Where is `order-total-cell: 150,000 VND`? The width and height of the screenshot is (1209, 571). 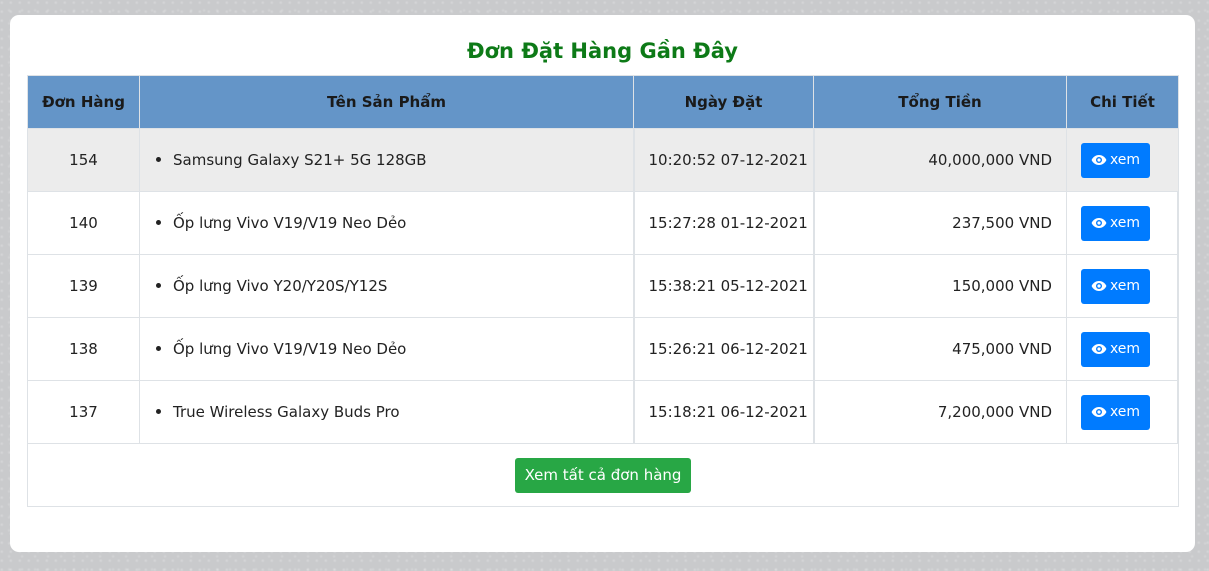
order-total-cell: 150,000 VND is located at coordinates (940, 286).